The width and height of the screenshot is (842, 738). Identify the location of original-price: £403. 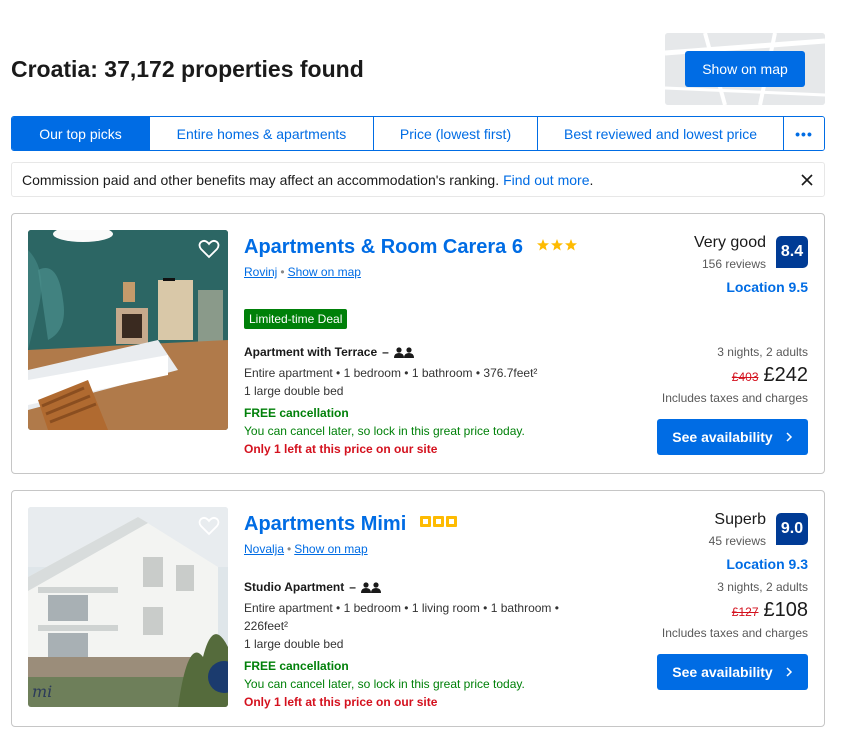
(745, 377).